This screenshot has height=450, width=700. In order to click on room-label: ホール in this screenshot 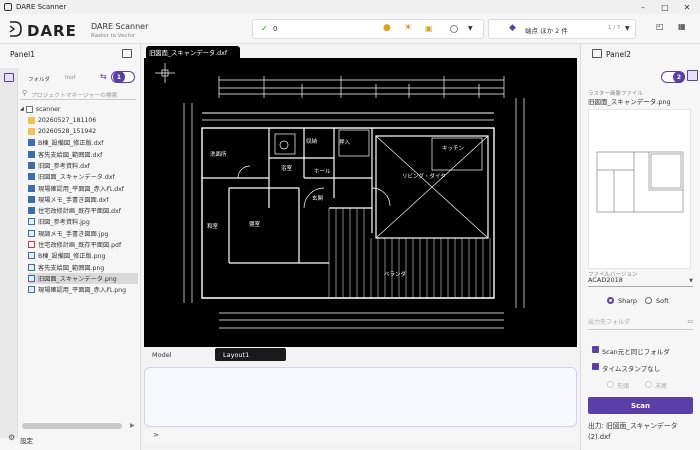, I will do `click(322, 171)`.